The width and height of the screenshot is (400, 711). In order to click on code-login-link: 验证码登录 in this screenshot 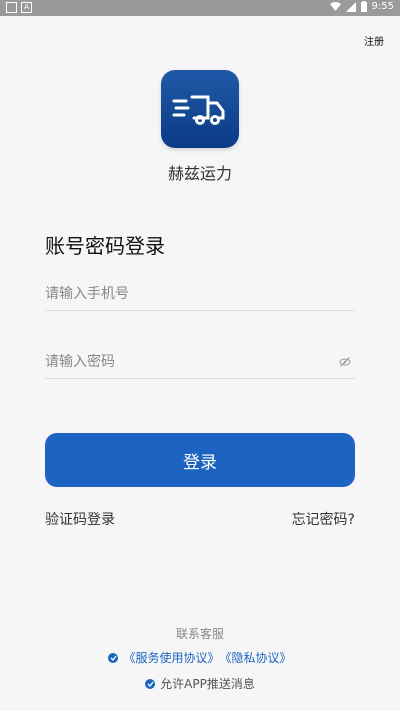, I will do `click(80, 519)`.